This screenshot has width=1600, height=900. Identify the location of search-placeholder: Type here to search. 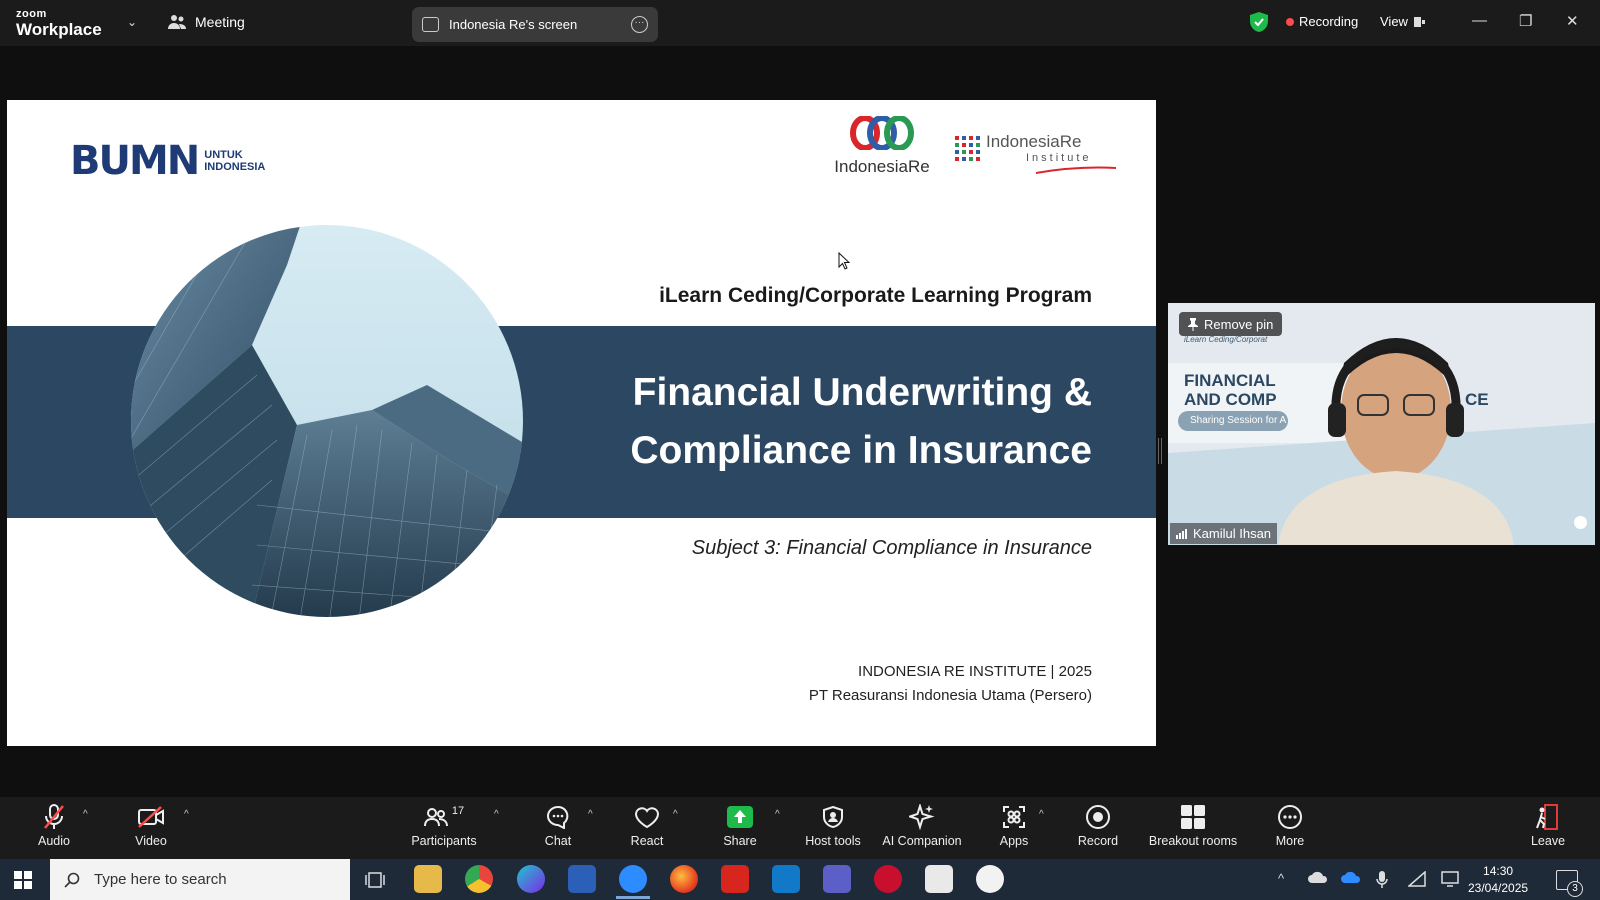
(160, 879).